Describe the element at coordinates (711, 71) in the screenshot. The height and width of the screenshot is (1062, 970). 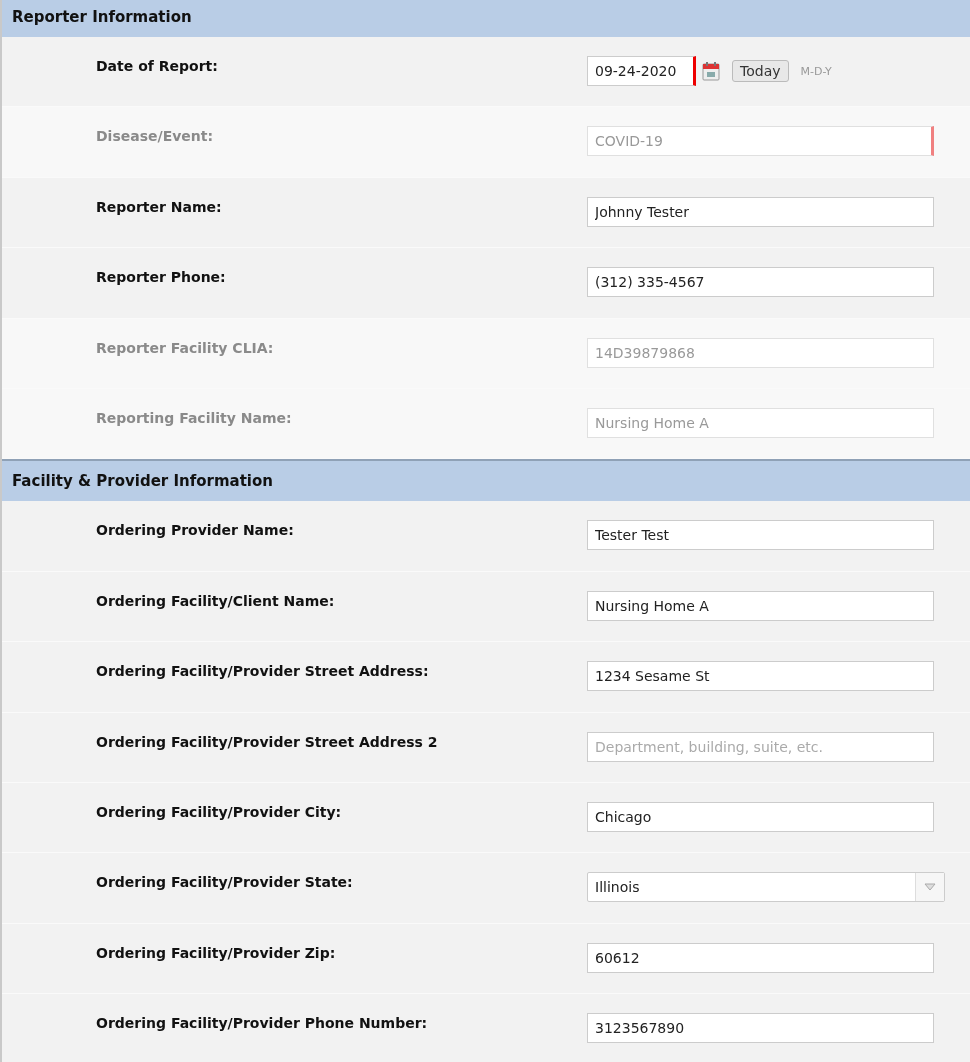
I see `calendar-icon` at that location.